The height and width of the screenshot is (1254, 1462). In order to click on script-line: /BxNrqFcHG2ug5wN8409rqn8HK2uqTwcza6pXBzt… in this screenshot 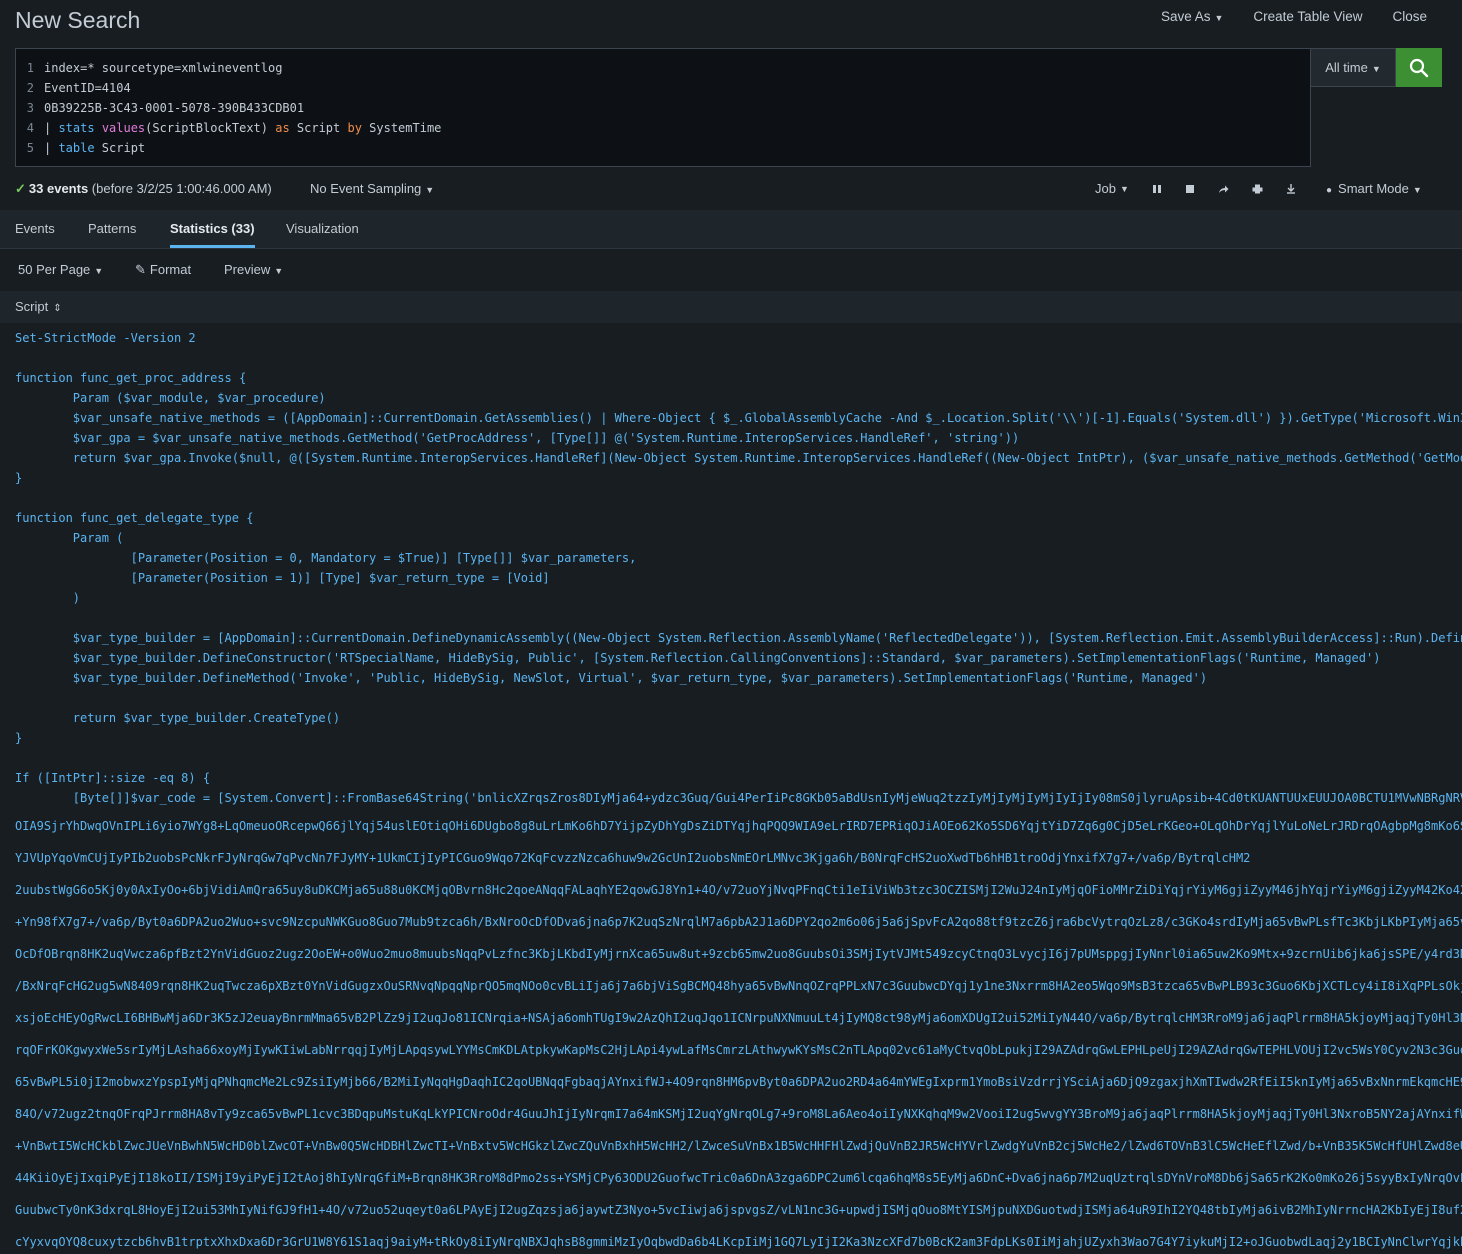, I will do `click(738, 986)`.